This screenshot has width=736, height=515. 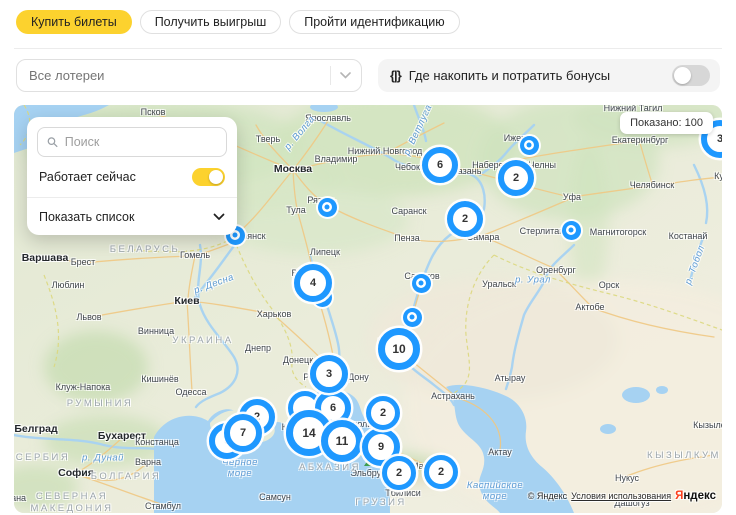 I want to click on search-input, so click(x=140, y=142).